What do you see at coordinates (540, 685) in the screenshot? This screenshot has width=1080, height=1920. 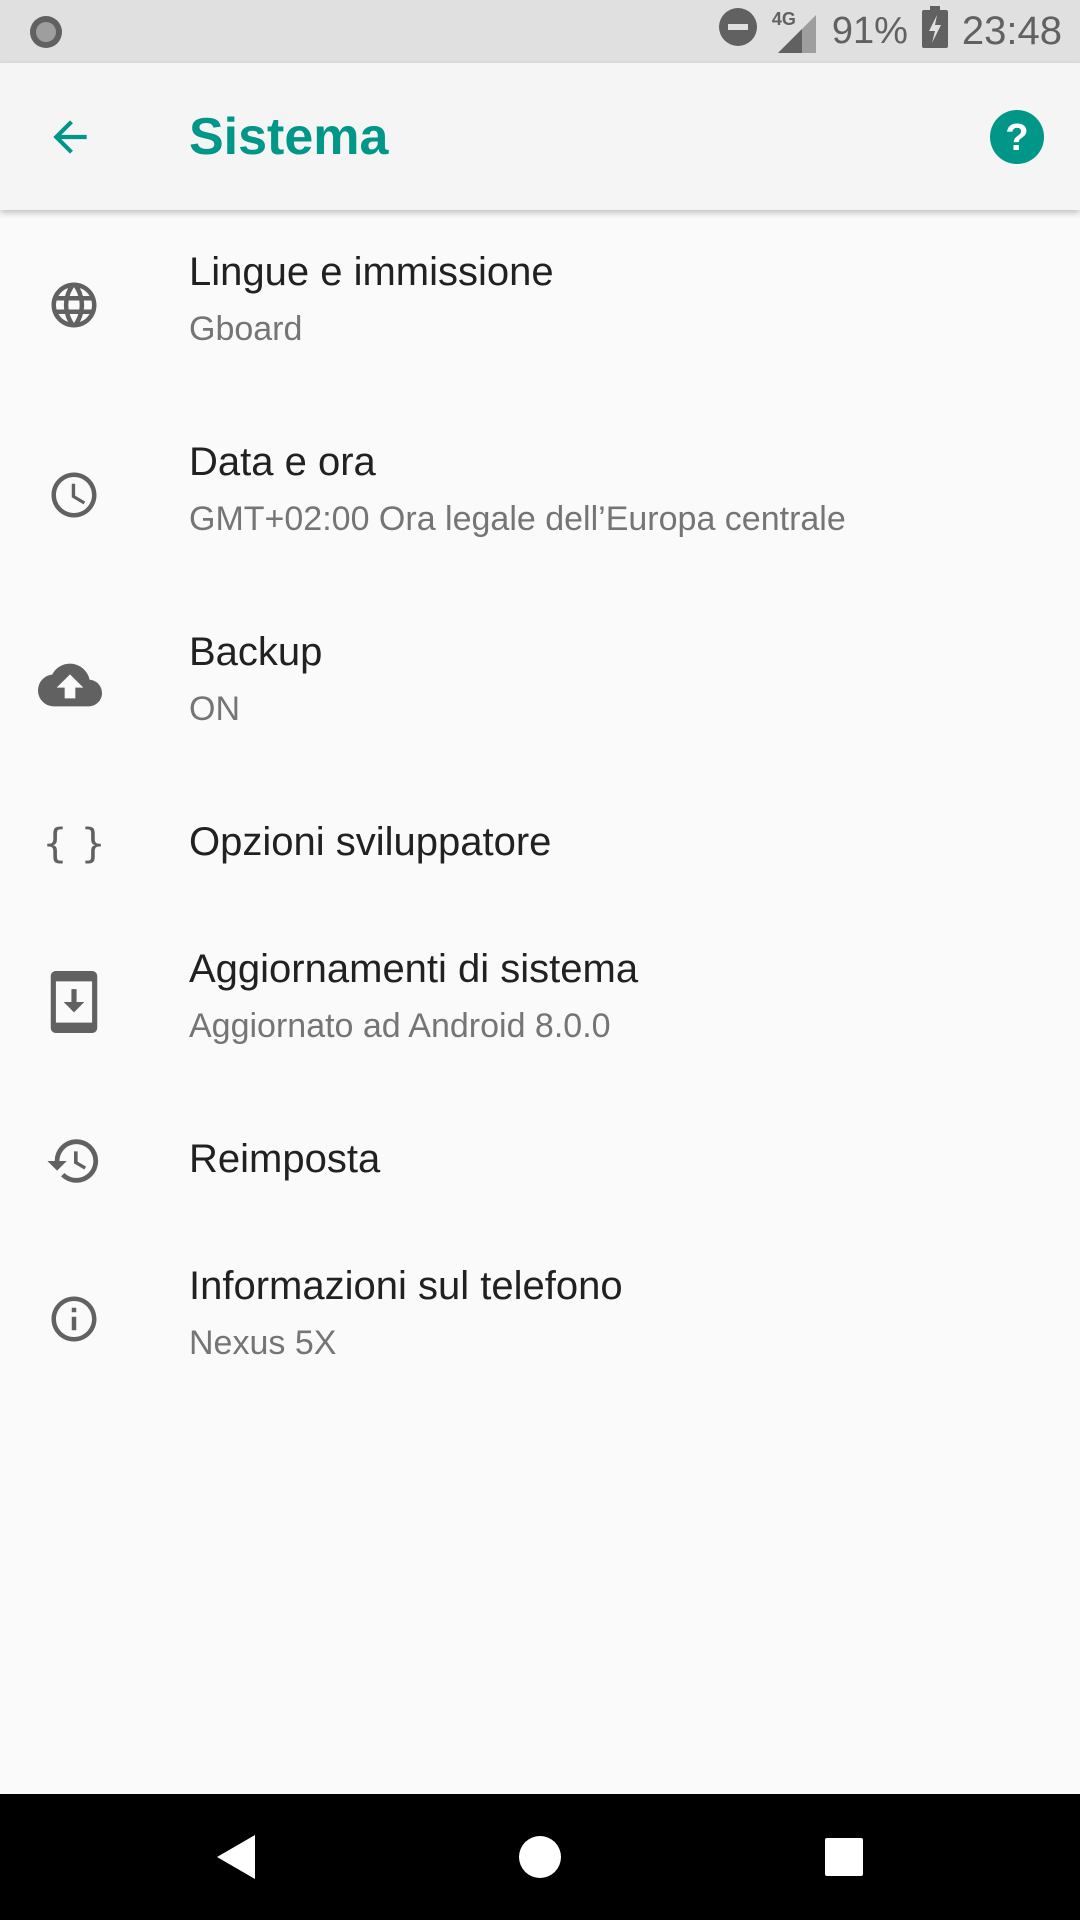 I see `setting-backup: Backup ON` at bounding box center [540, 685].